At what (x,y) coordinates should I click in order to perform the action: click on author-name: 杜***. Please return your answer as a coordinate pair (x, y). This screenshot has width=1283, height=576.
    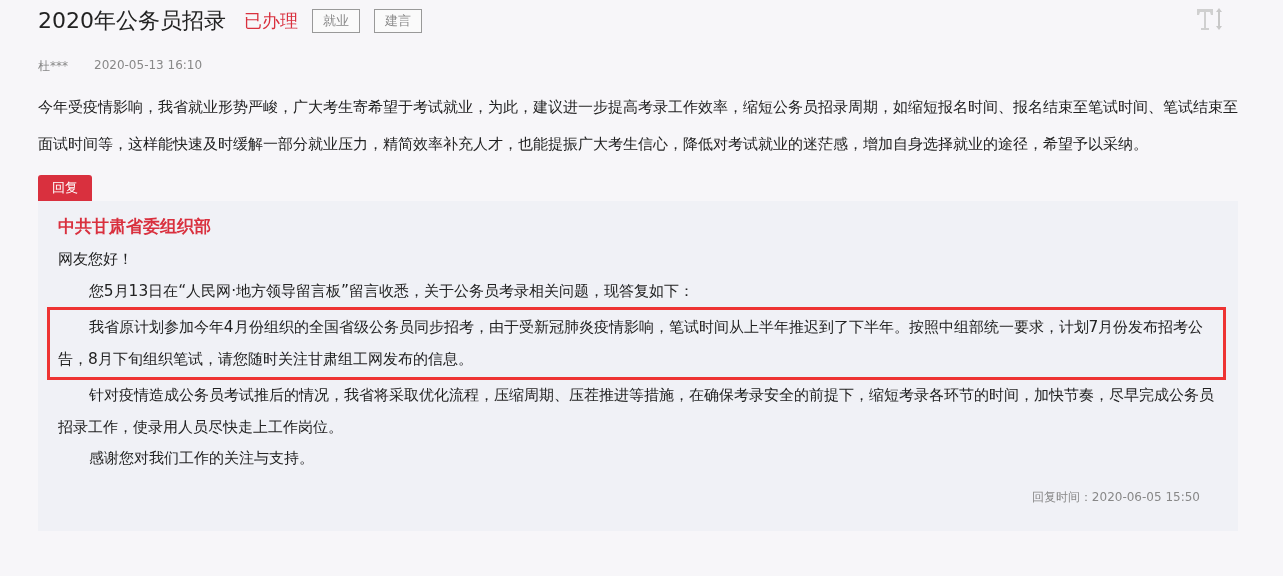
    Looking at the image, I should click on (53, 66).